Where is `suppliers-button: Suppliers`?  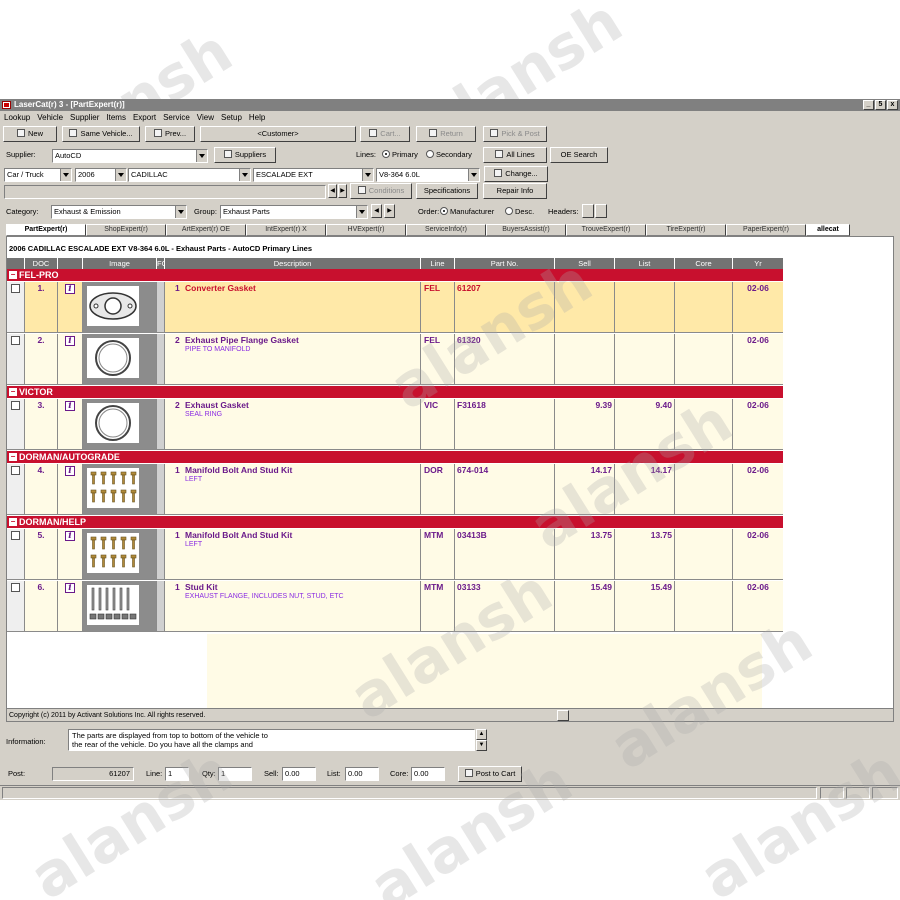 suppliers-button: Suppliers is located at coordinates (245, 155).